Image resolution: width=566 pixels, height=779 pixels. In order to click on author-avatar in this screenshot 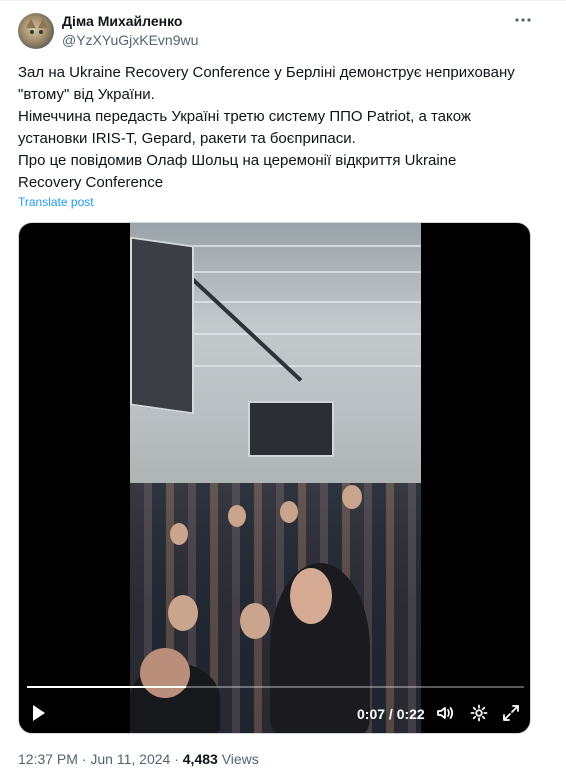, I will do `click(36, 31)`.